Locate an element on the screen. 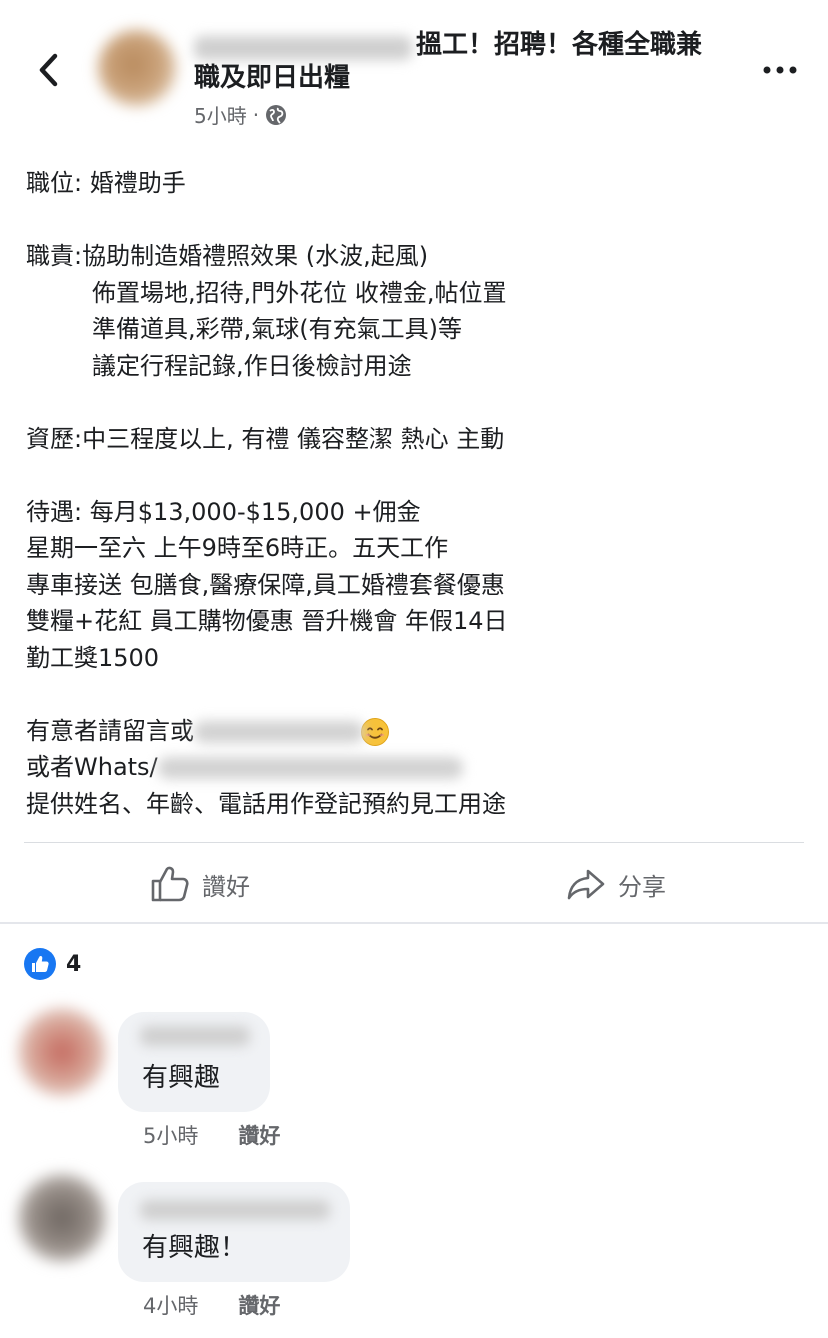 This screenshot has width=828, height=1338. comment-time: 5小時 is located at coordinates (170, 1135).